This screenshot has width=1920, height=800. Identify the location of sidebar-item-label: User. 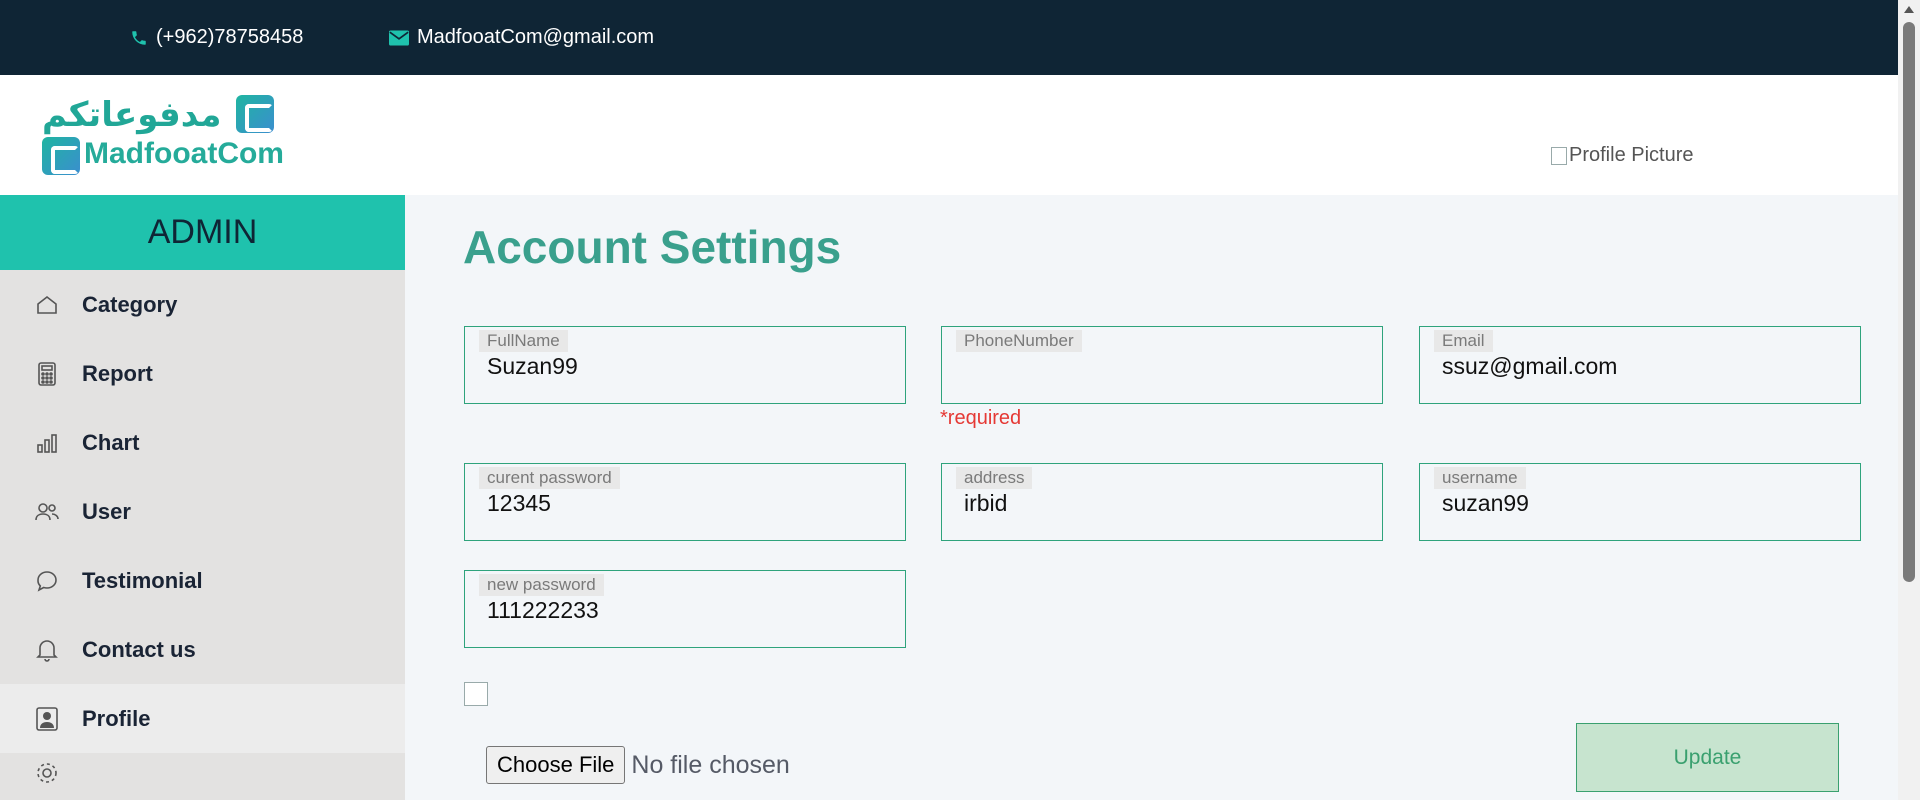
(106, 511).